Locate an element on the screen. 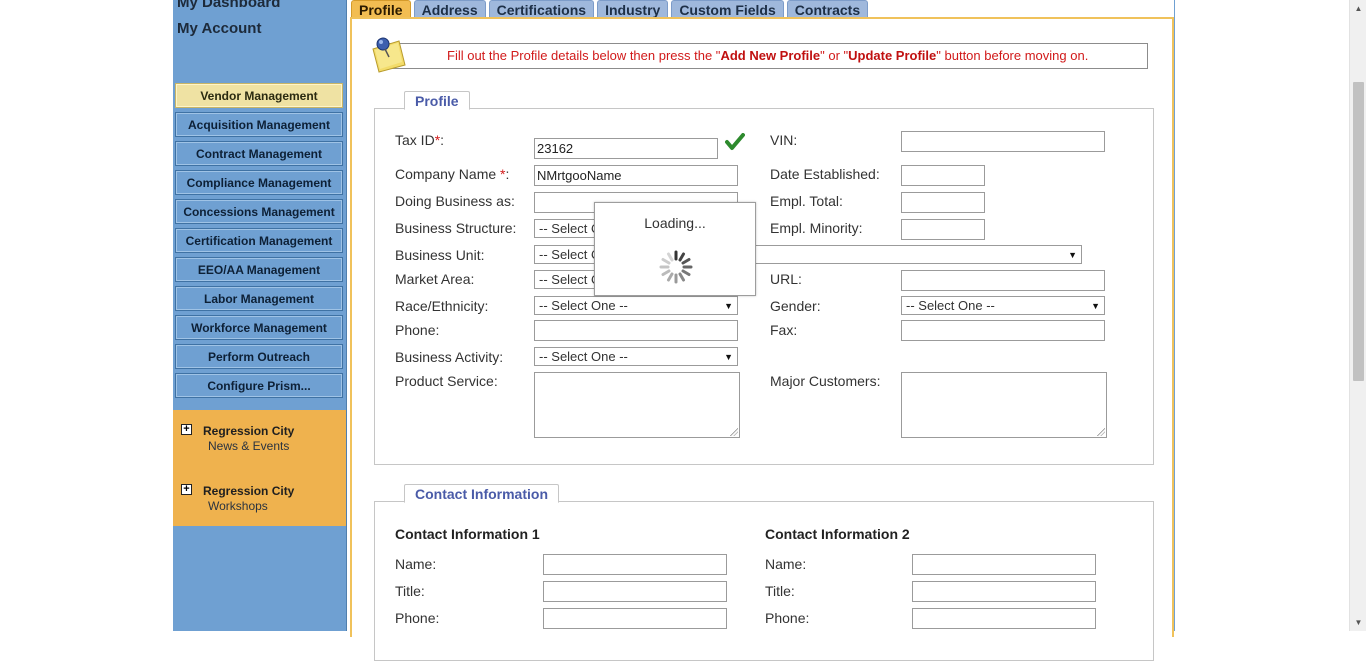  major-customers-label: Major Customers: is located at coordinates (825, 381).